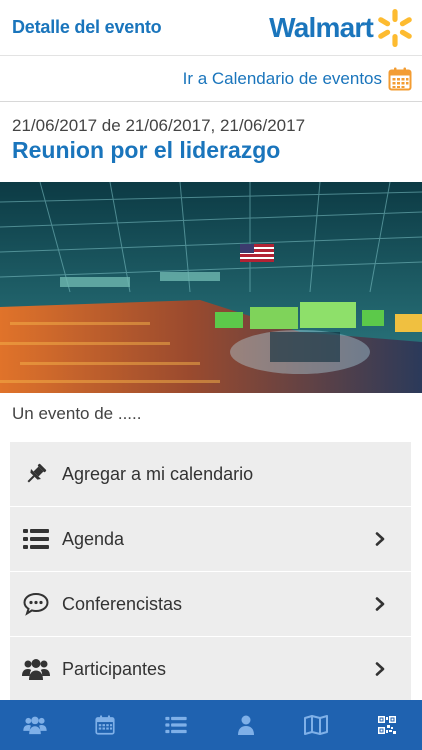 This screenshot has height=750, width=422. What do you see at coordinates (36, 474) in the screenshot?
I see `pin-icon` at bounding box center [36, 474].